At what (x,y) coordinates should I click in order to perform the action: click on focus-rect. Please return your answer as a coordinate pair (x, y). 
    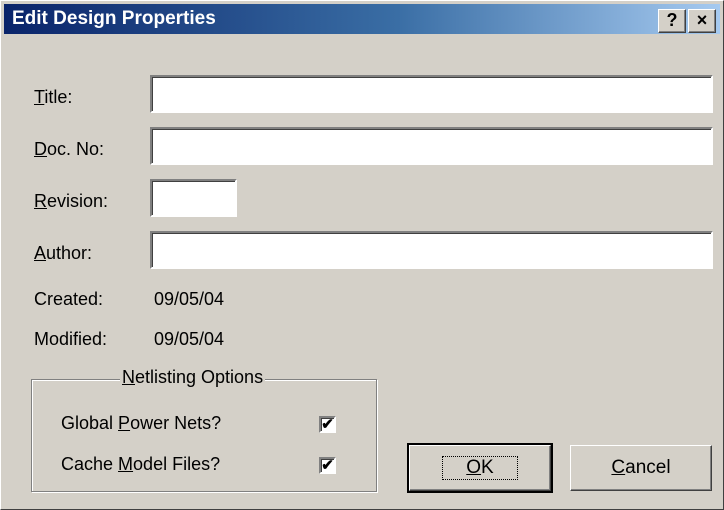
    Looking at the image, I should click on (480, 468).